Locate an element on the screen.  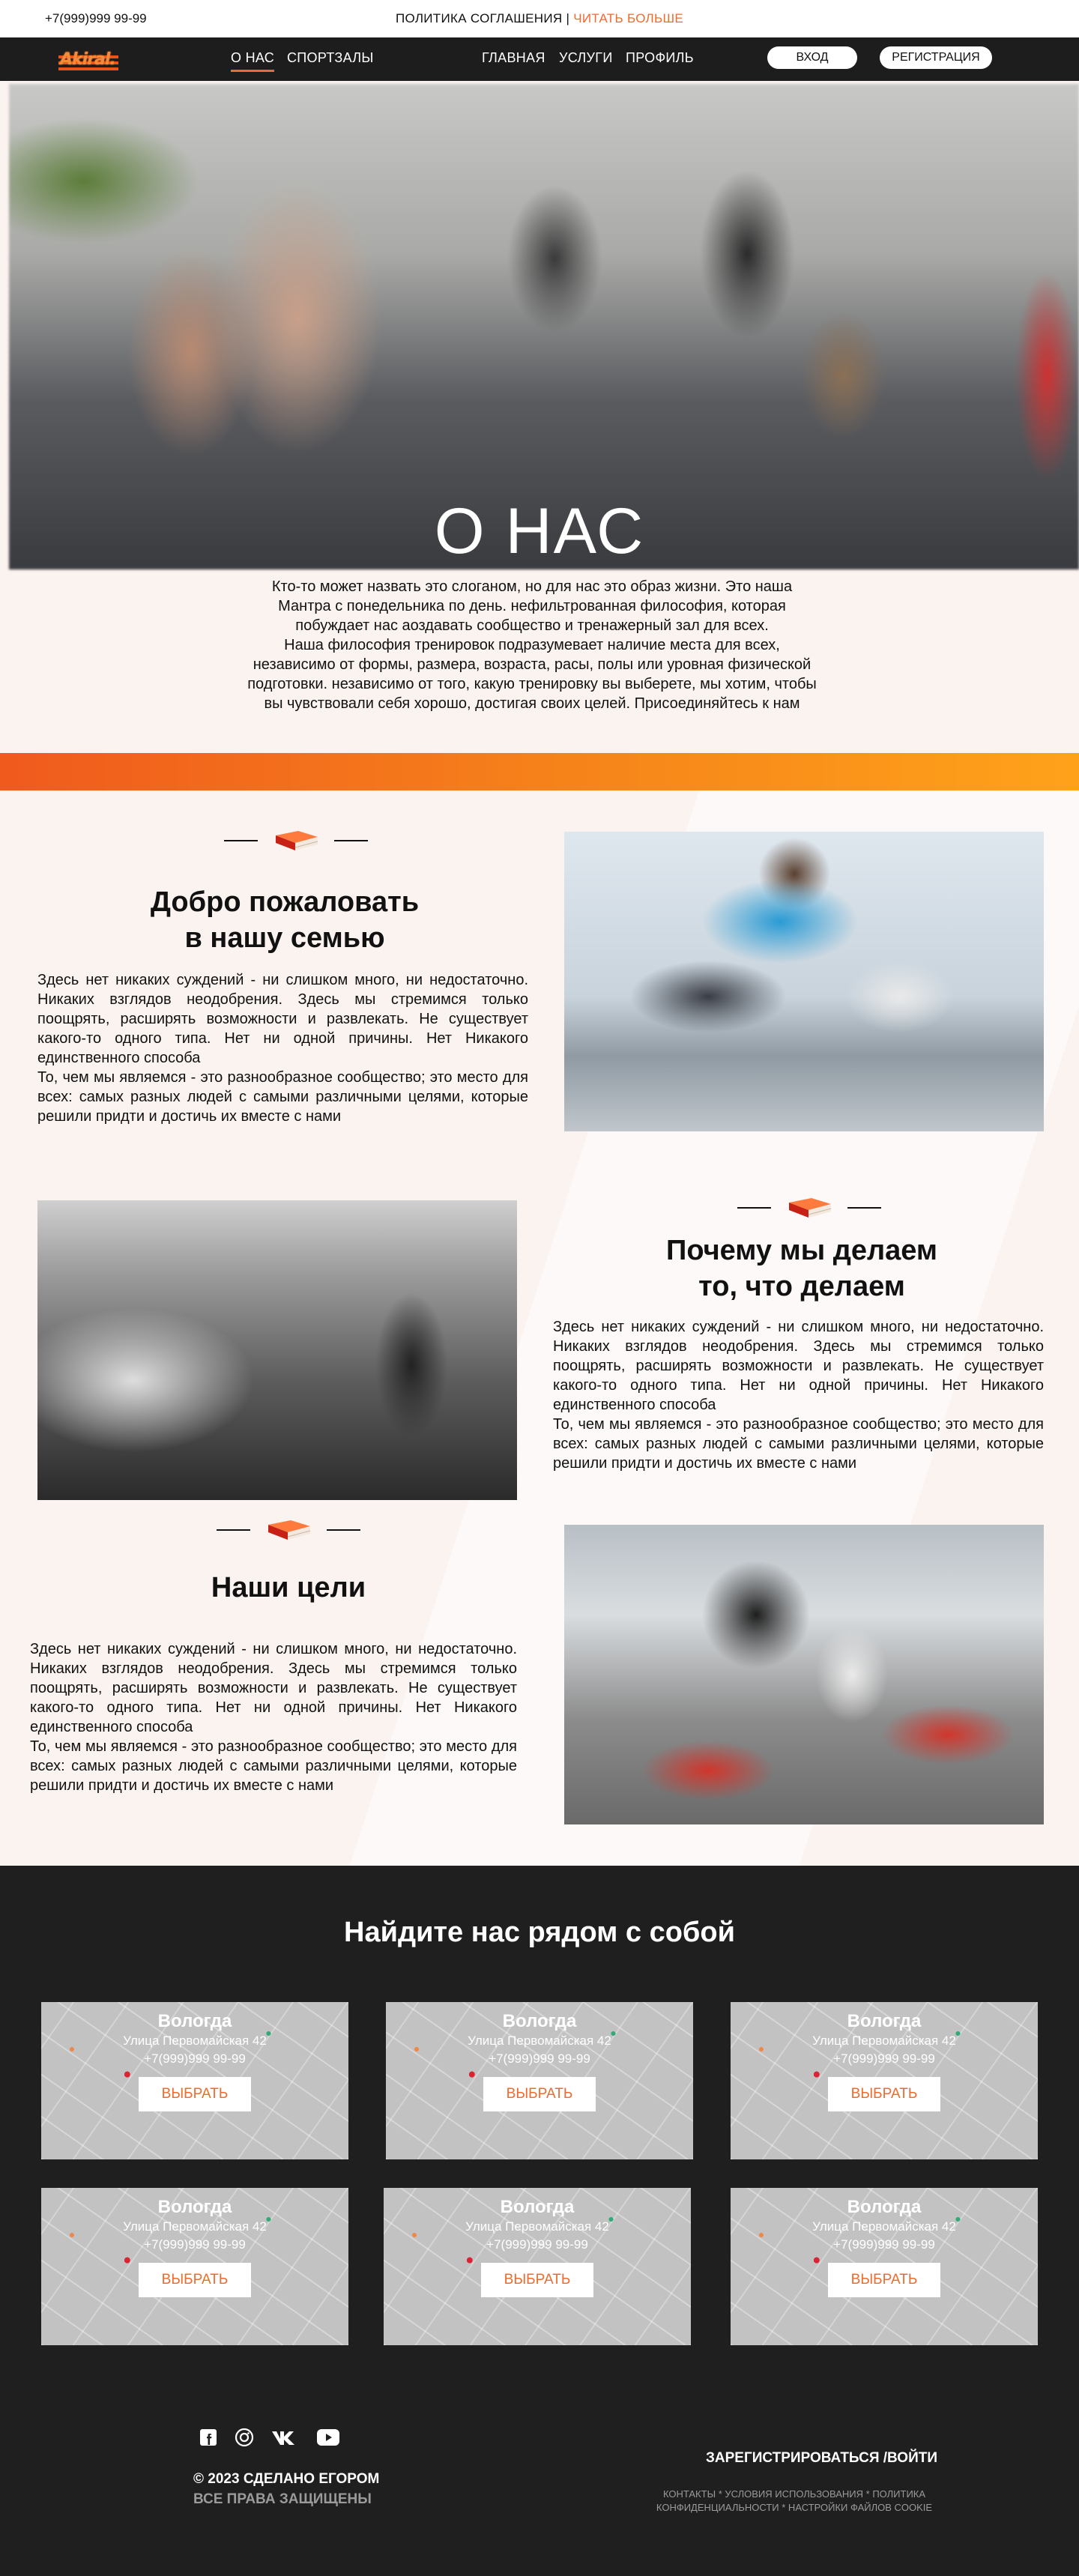
block-3-ornament is located at coordinates (288, 1530).